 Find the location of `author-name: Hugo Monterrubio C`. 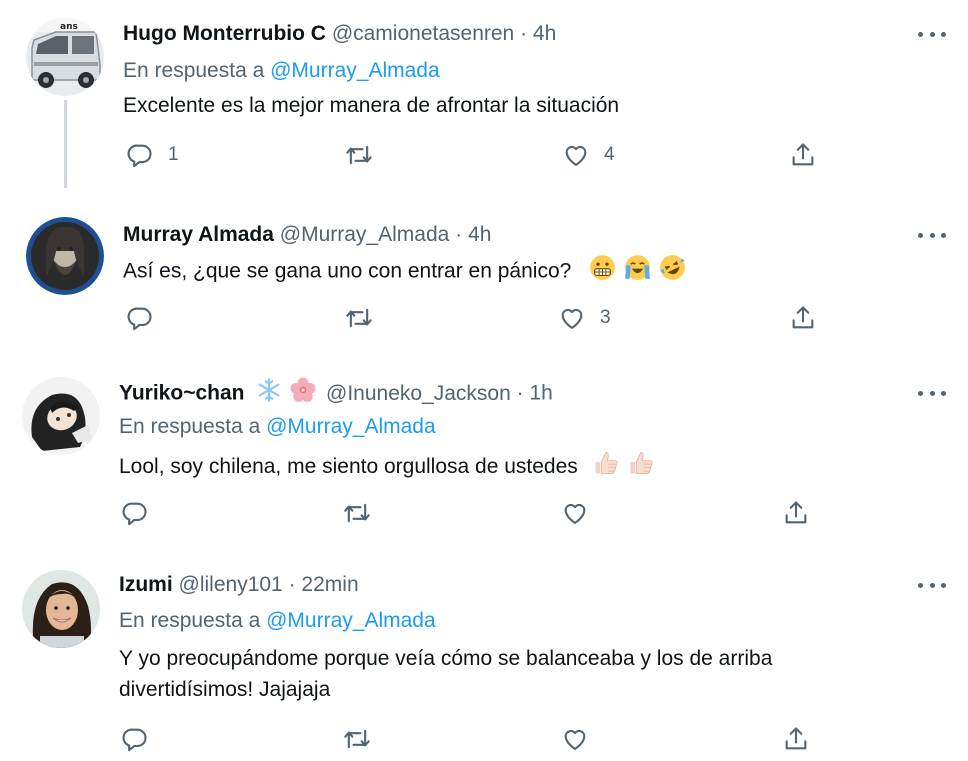

author-name: Hugo Monterrubio C is located at coordinates (224, 33).